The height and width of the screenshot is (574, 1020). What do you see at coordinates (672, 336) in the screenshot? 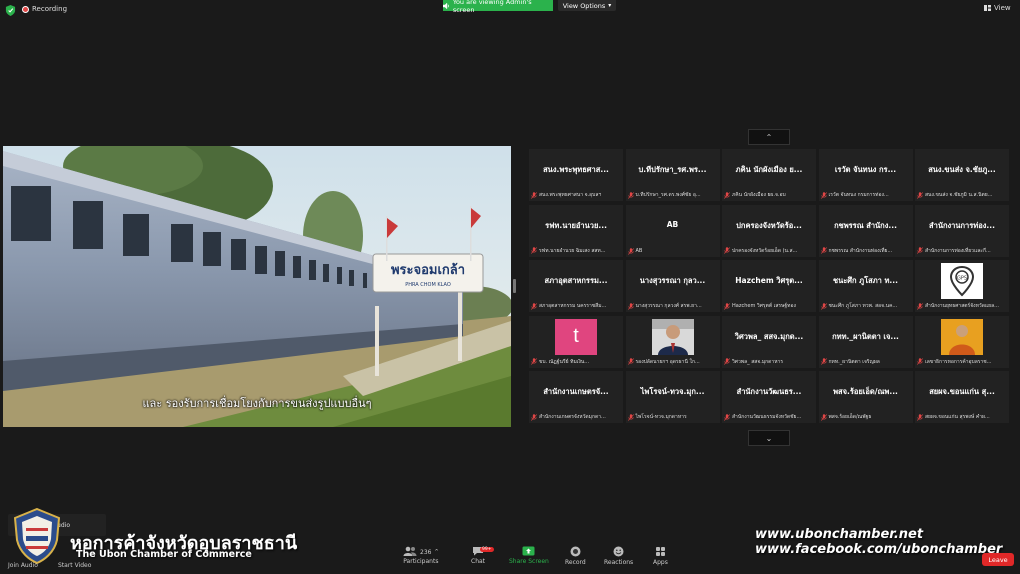
I see `participant-video-avatar` at bounding box center [672, 336].